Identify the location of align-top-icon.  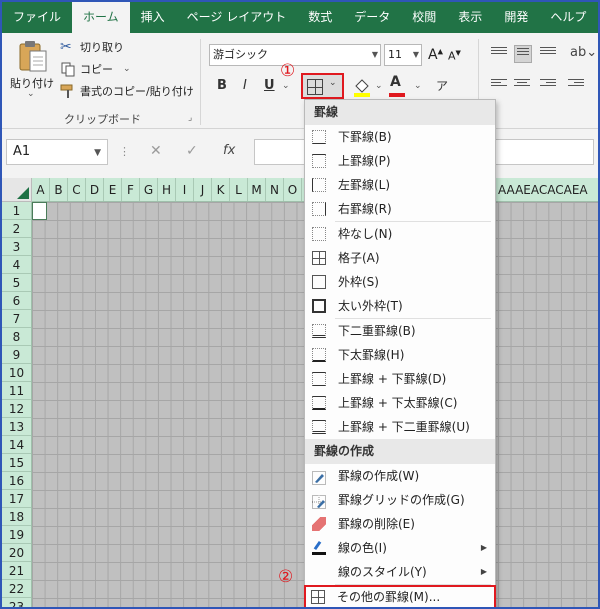
(499, 53).